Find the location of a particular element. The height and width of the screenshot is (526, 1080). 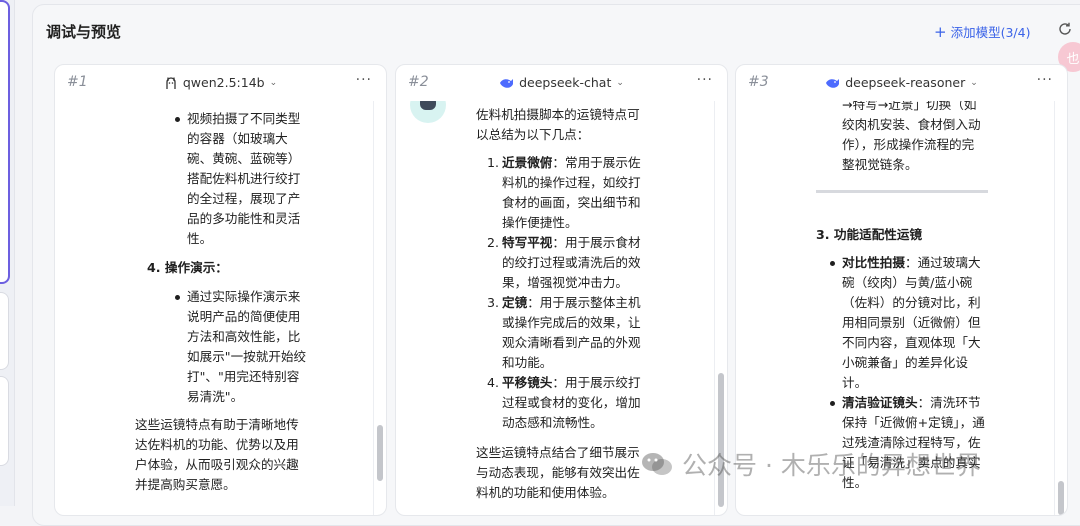

refresh-icon is located at coordinates (1065, 29).